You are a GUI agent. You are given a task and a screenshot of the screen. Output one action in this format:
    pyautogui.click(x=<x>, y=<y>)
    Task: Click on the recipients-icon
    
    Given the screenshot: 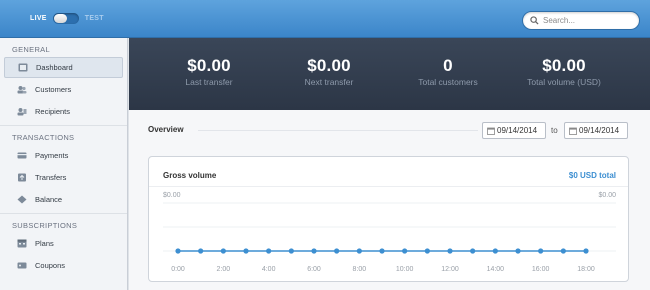 What is the action you would take?
    pyautogui.click(x=21, y=112)
    